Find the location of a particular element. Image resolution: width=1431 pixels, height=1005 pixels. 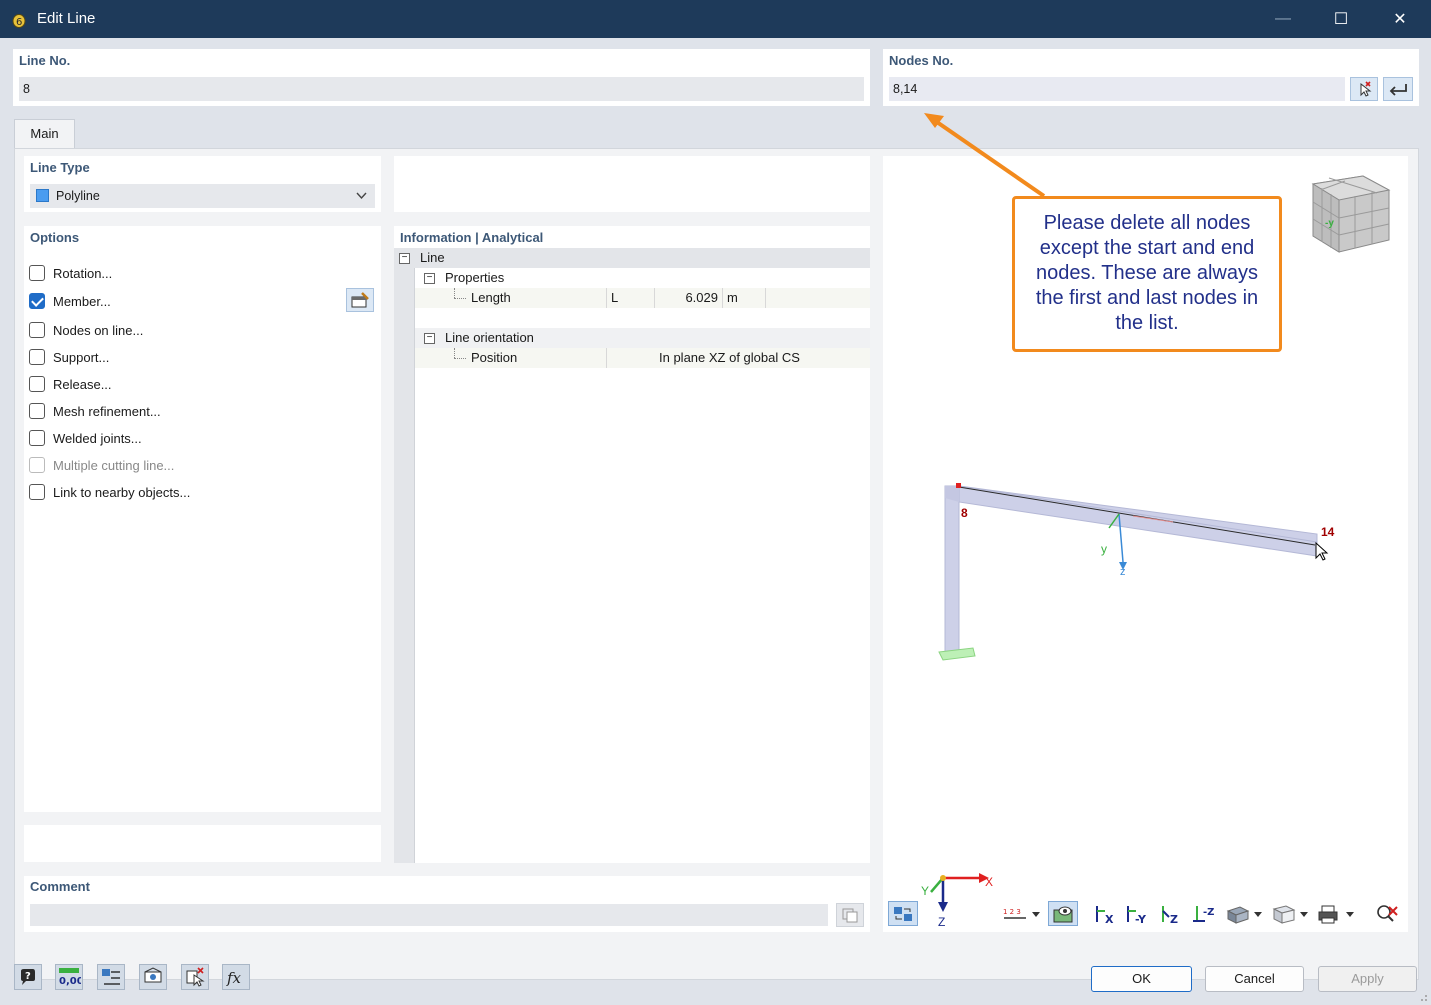

node-end-label: 14 is located at coordinates (1328, 532).